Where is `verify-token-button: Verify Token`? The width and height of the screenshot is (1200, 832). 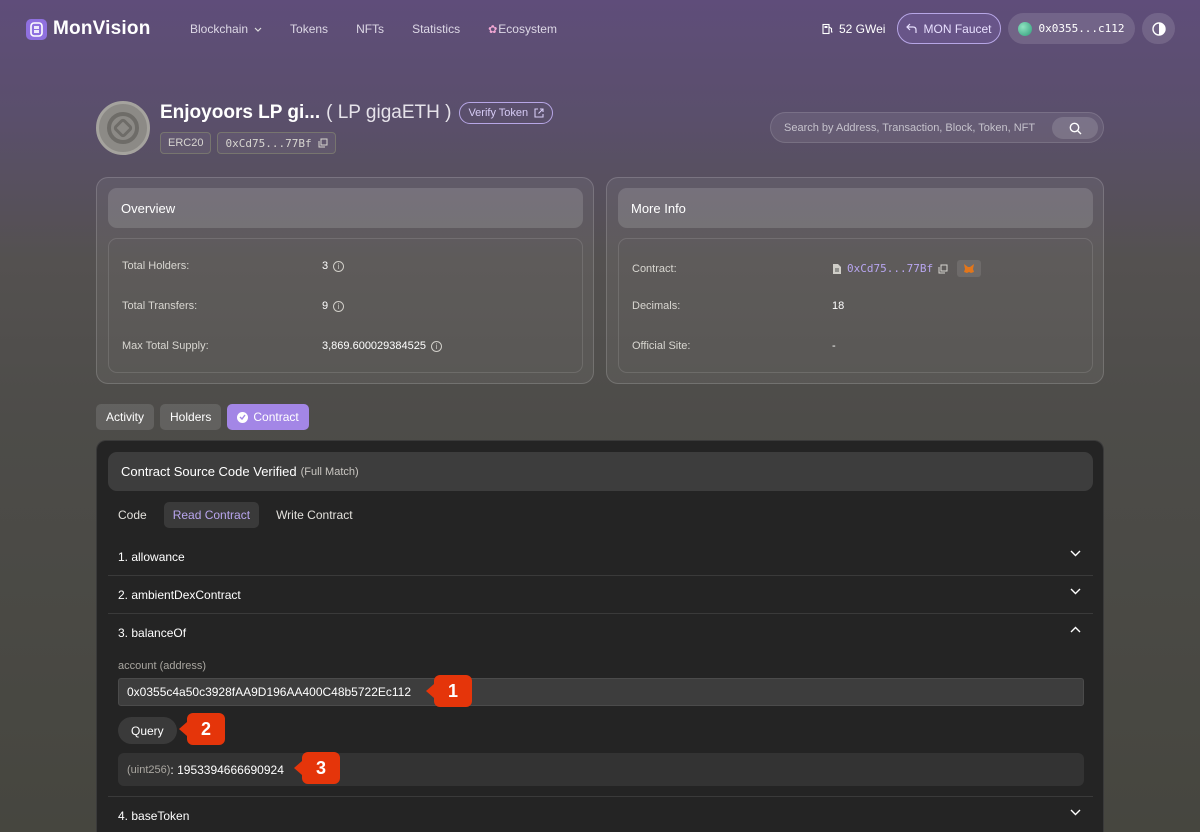
verify-token-button: Verify Token is located at coordinates (506, 113).